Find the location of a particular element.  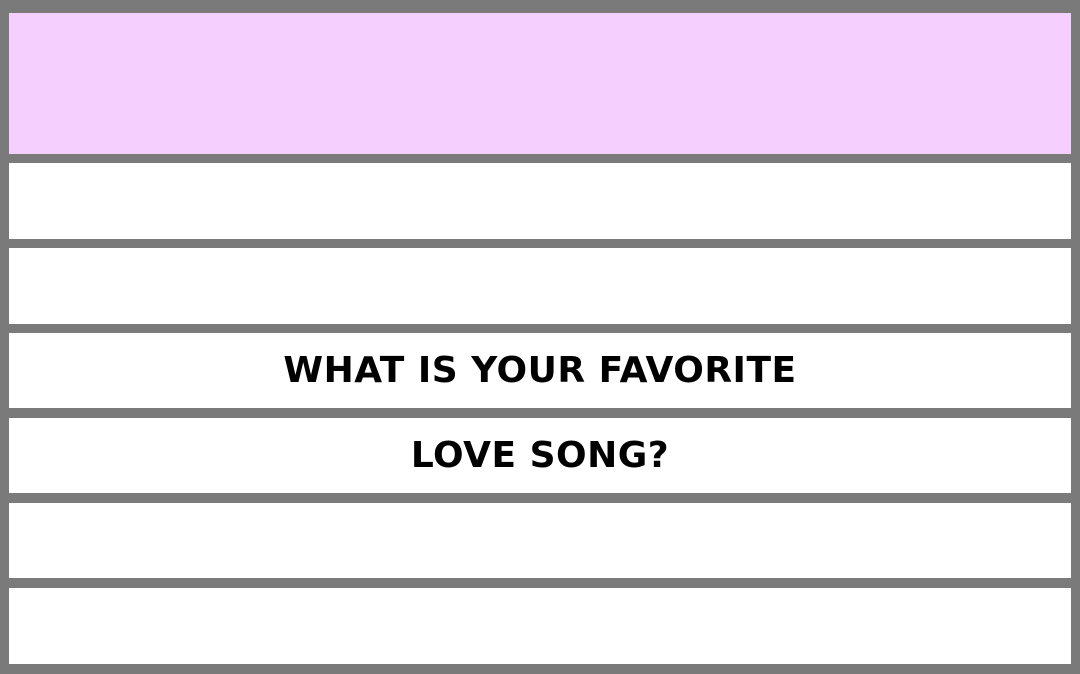

question-line-1: WHAT IS YOUR FAVORITE is located at coordinates (540, 370).